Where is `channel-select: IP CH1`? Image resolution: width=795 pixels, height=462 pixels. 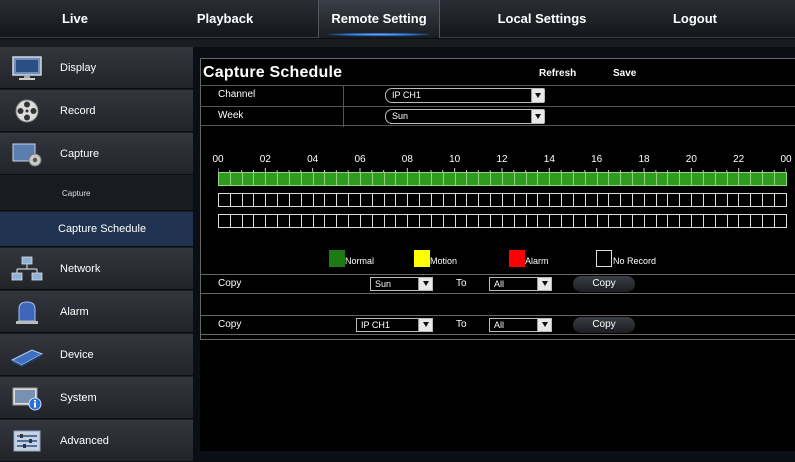
channel-select: IP CH1 is located at coordinates (465, 95).